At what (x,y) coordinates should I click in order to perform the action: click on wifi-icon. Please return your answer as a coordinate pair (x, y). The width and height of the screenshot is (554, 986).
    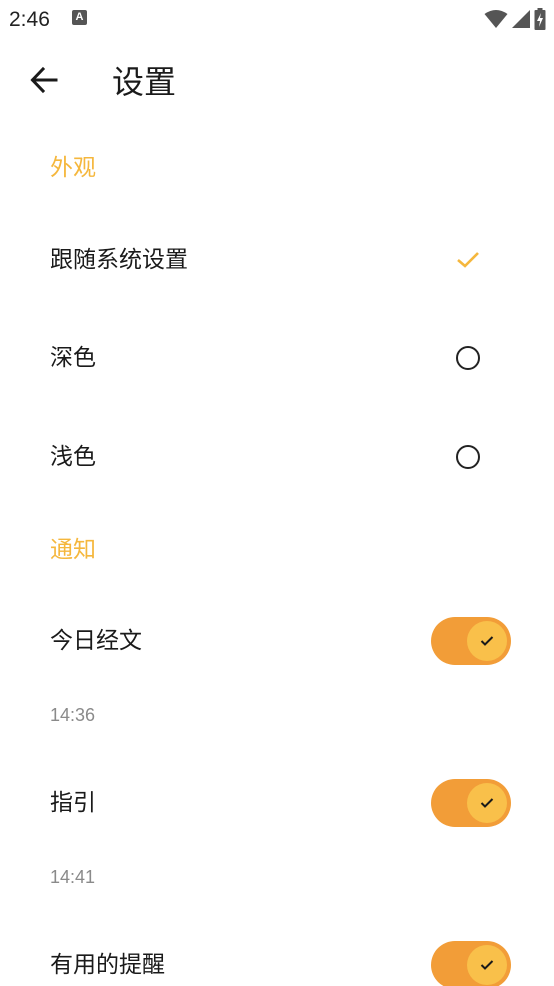
    Looking at the image, I should click on (496, 19).